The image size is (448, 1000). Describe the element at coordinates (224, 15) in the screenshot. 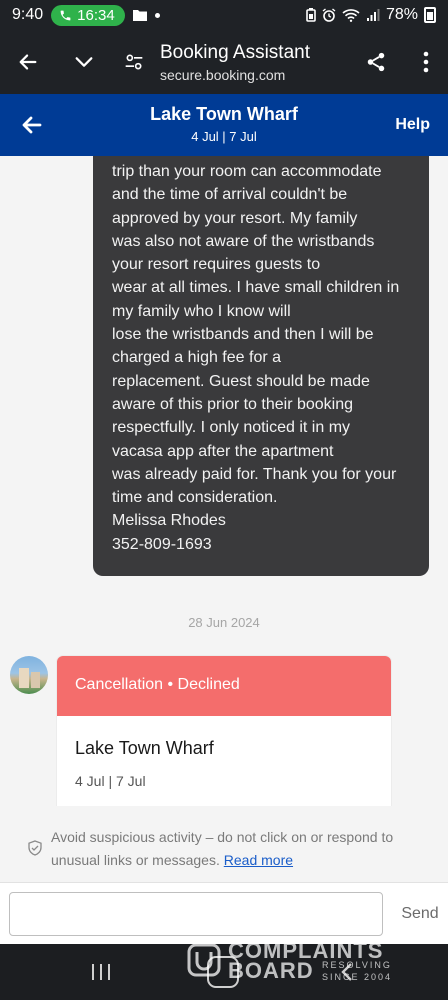

I see `status-bar: 9:40 16:34 78%` at that location.